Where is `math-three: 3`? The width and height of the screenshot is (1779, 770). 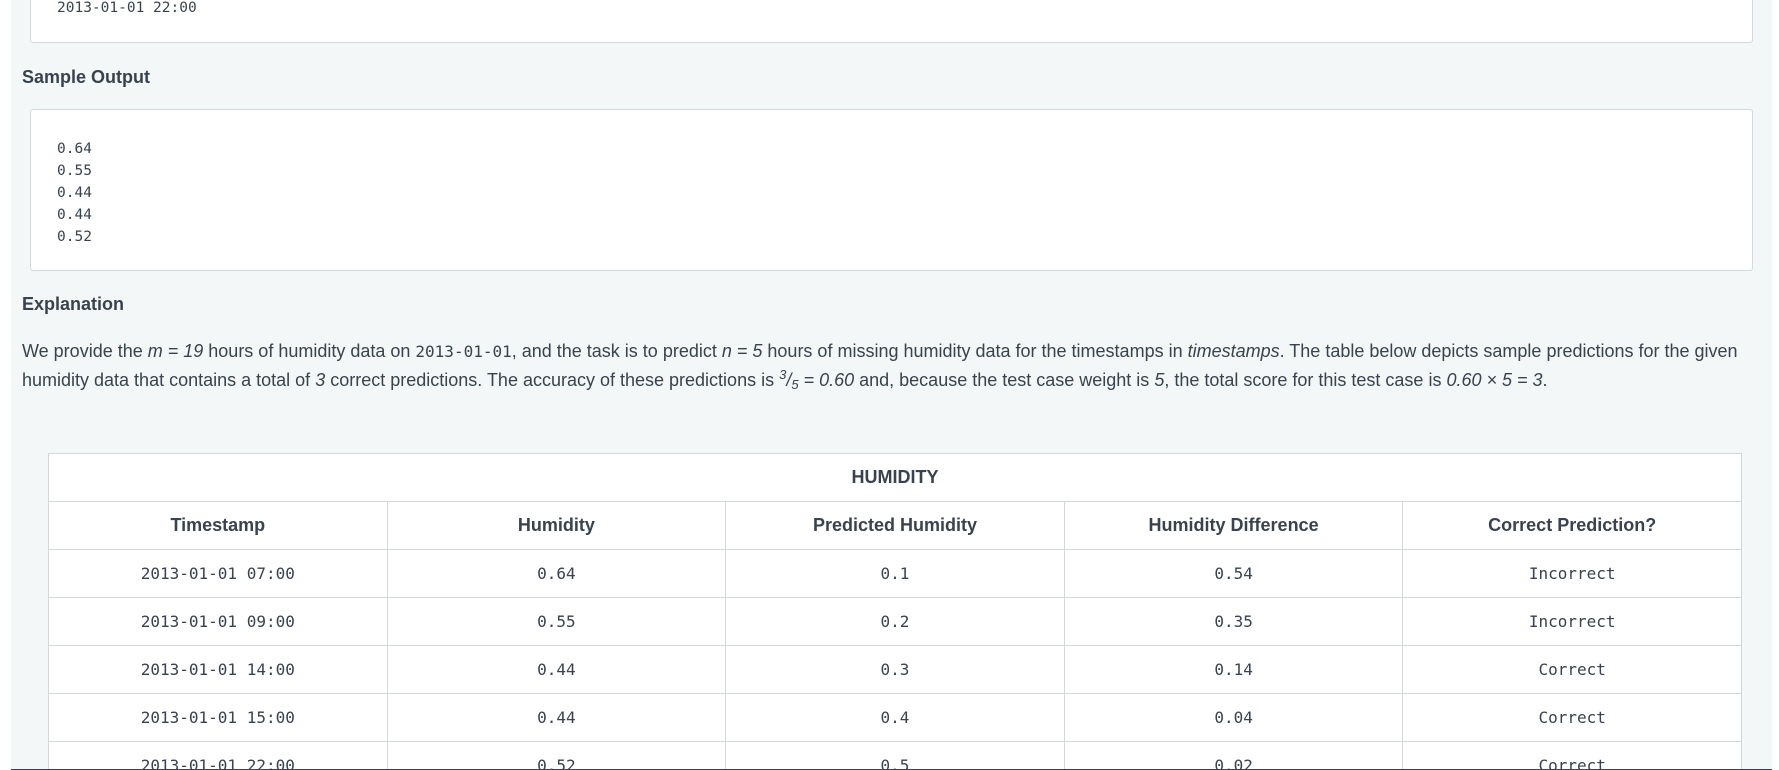 math-three: 3 is located at coordinates (320, 380).